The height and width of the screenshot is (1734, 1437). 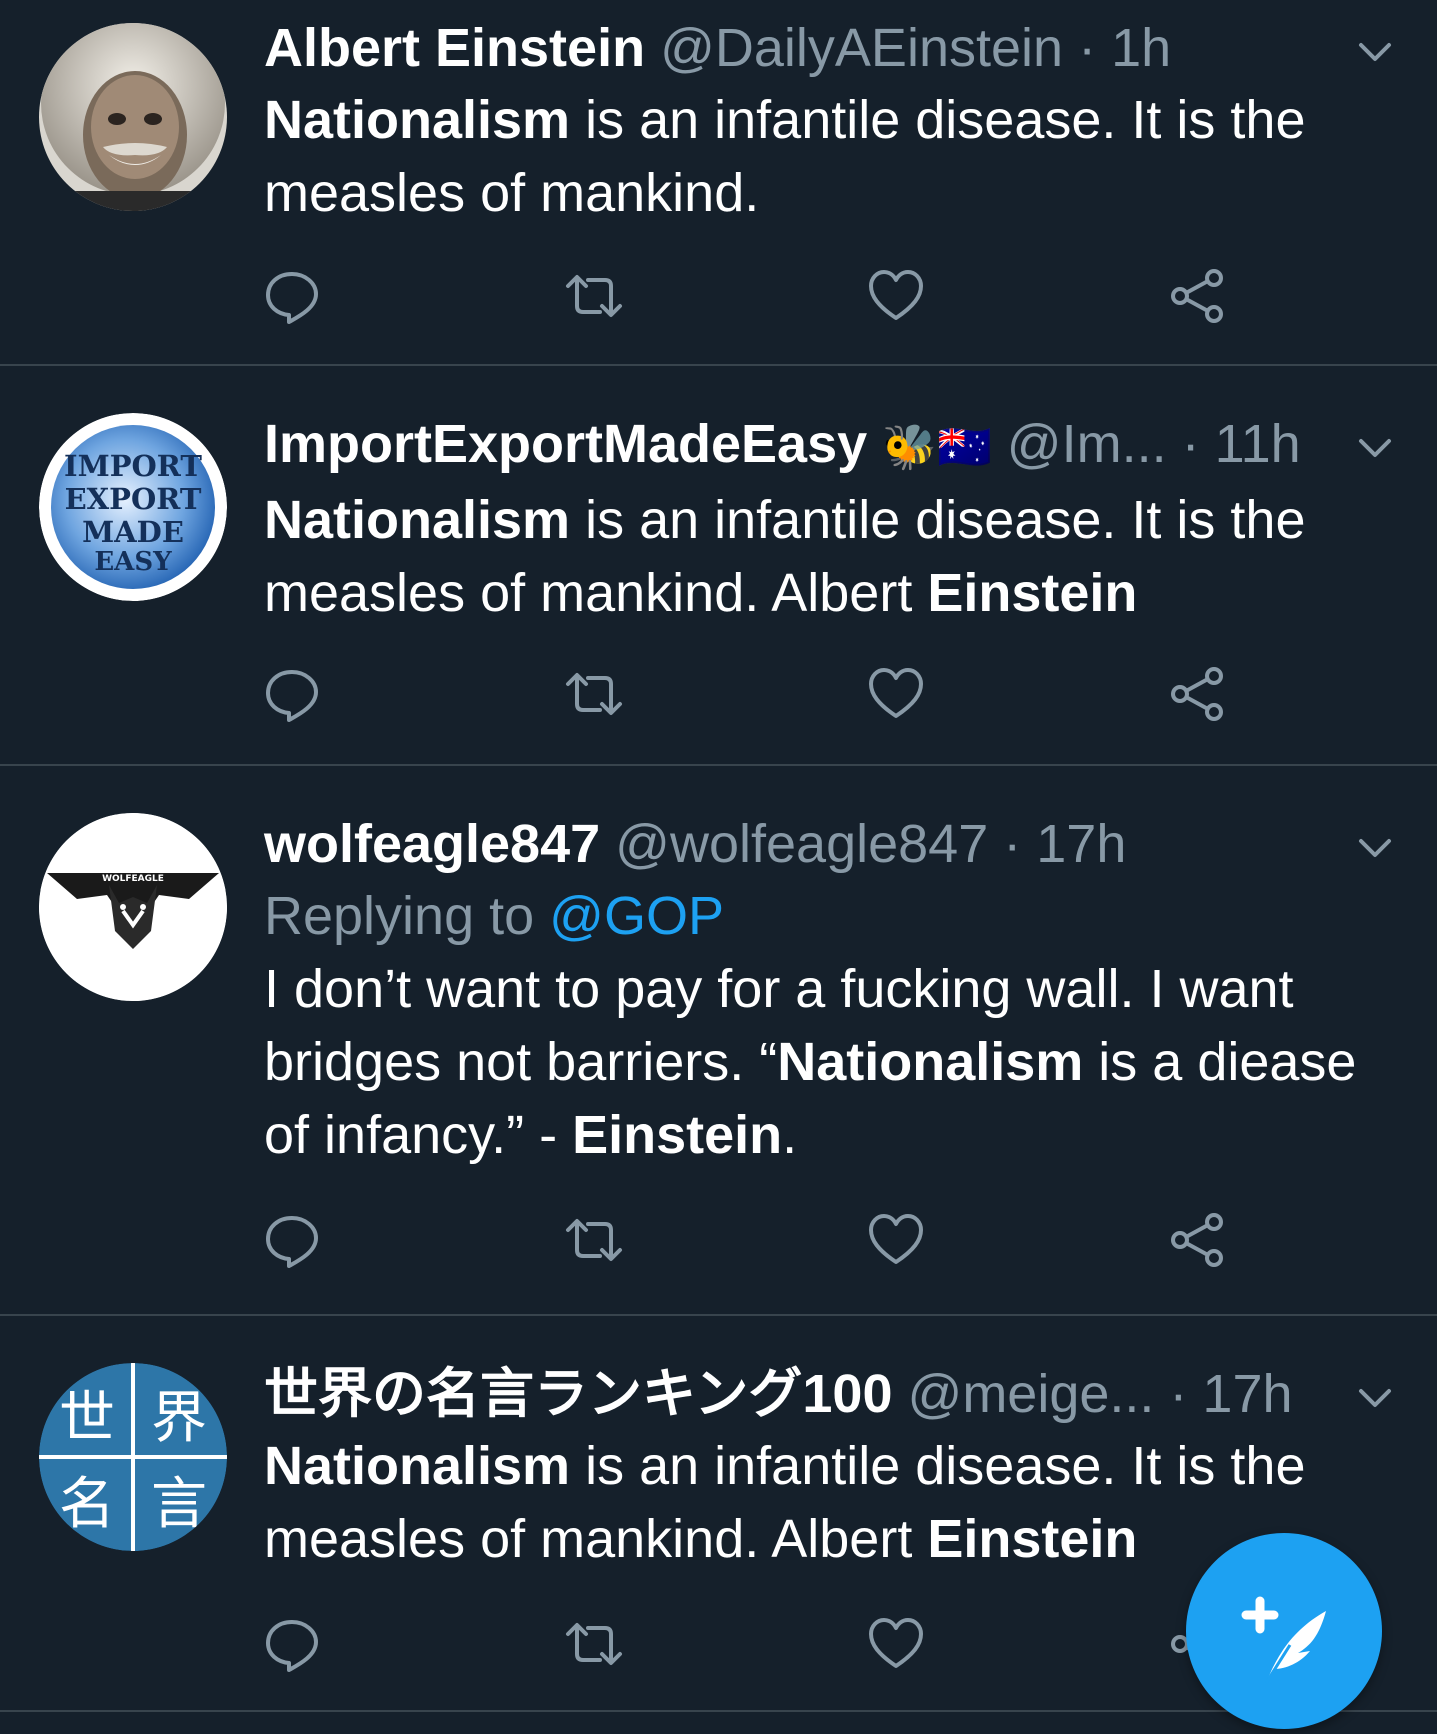 I want to click on author-handle: @DailyAEinstein, so click(x=861, y=48).